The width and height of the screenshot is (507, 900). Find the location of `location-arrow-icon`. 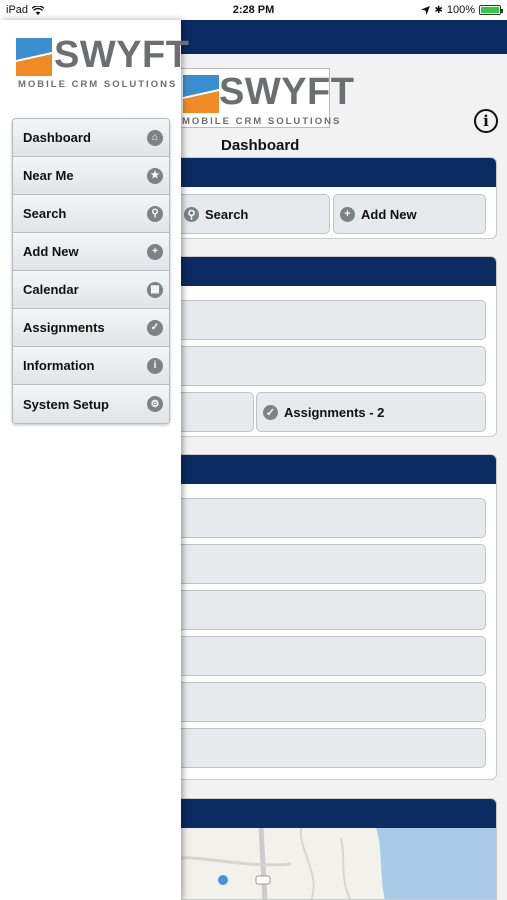

location-arrow-icon is located at coordinates (426, 10).